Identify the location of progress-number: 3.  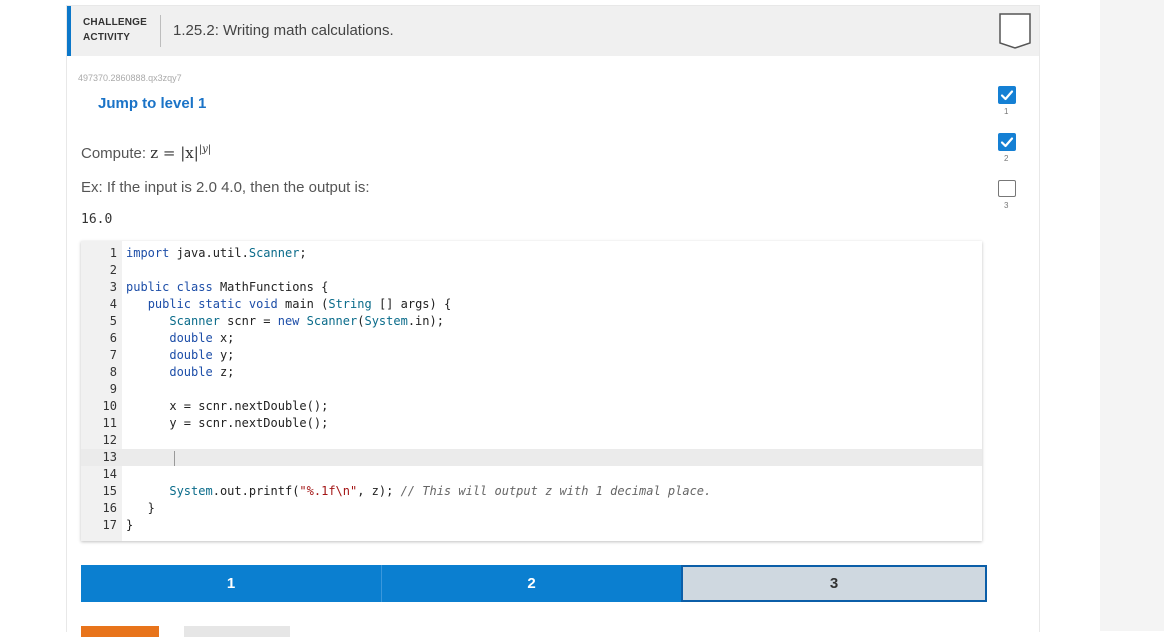
(1006, 205).